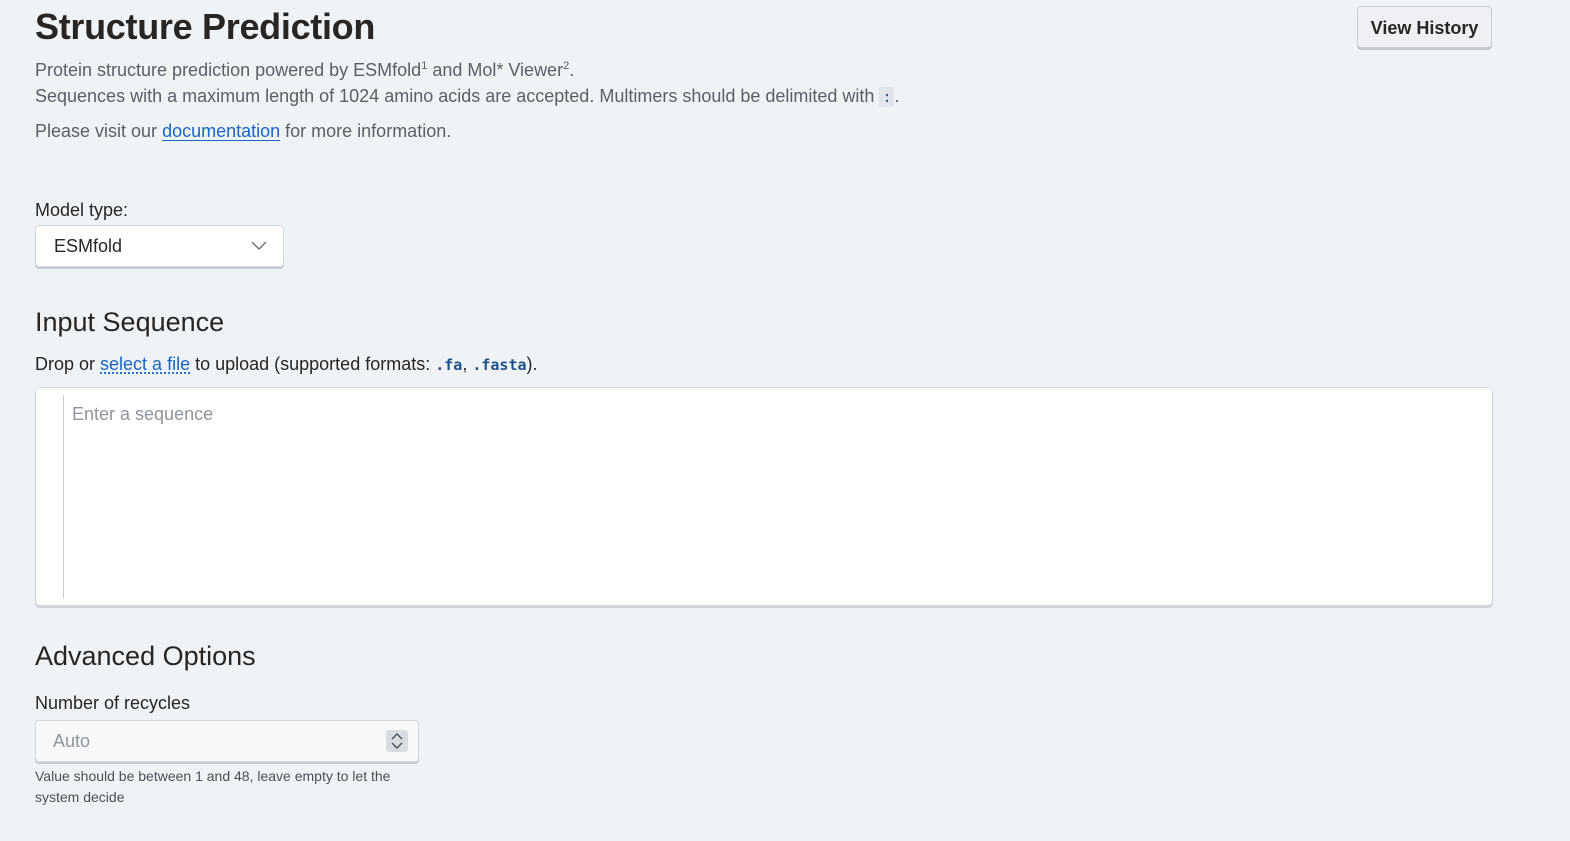 The image size is (1570, 841). I want to click on multimer-delimiter-code: :, so click(887, 97).